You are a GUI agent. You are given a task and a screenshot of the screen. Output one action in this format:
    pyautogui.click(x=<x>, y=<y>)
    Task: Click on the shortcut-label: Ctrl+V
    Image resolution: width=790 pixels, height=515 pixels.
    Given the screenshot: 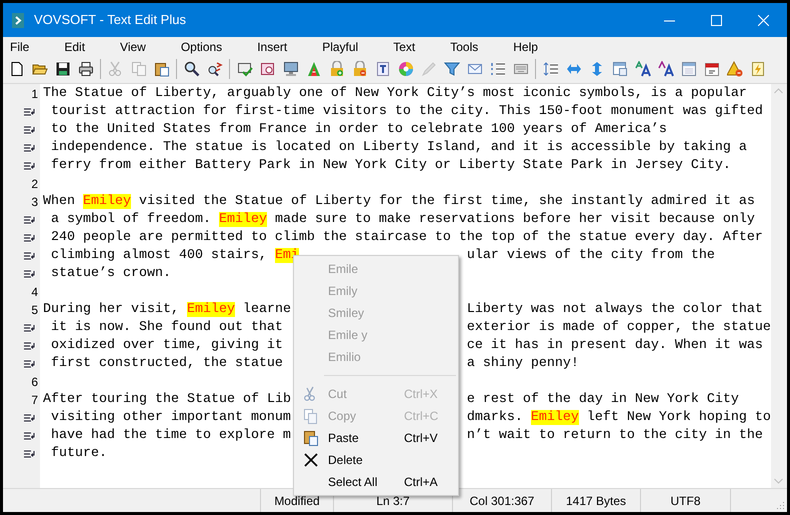 What is the action you would take?
    pyautogui.click(x=421, y=438)
    